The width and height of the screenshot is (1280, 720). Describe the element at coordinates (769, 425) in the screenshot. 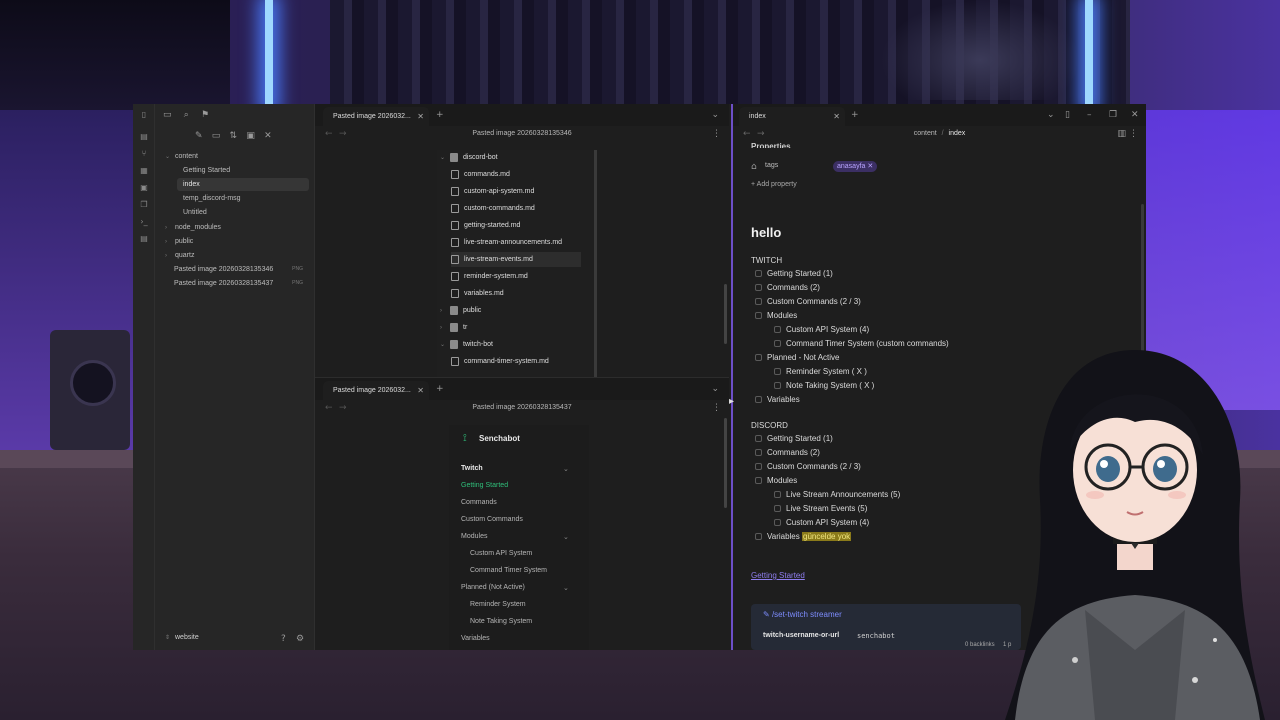

I see `section-discord: DISCORD` at that location.